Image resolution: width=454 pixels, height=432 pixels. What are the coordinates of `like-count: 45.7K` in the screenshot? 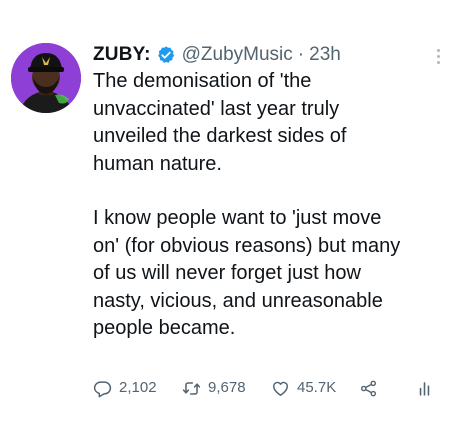 It's located at (317, 387).